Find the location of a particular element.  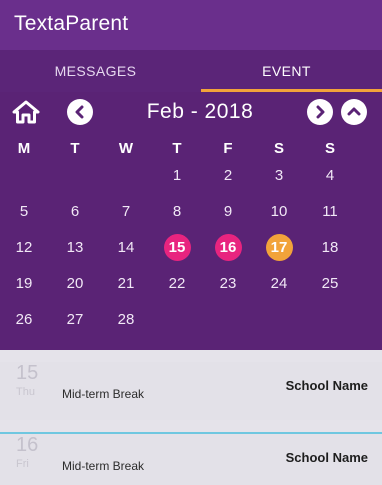

calendar-day: 2 is located at coordinates (228, 176).